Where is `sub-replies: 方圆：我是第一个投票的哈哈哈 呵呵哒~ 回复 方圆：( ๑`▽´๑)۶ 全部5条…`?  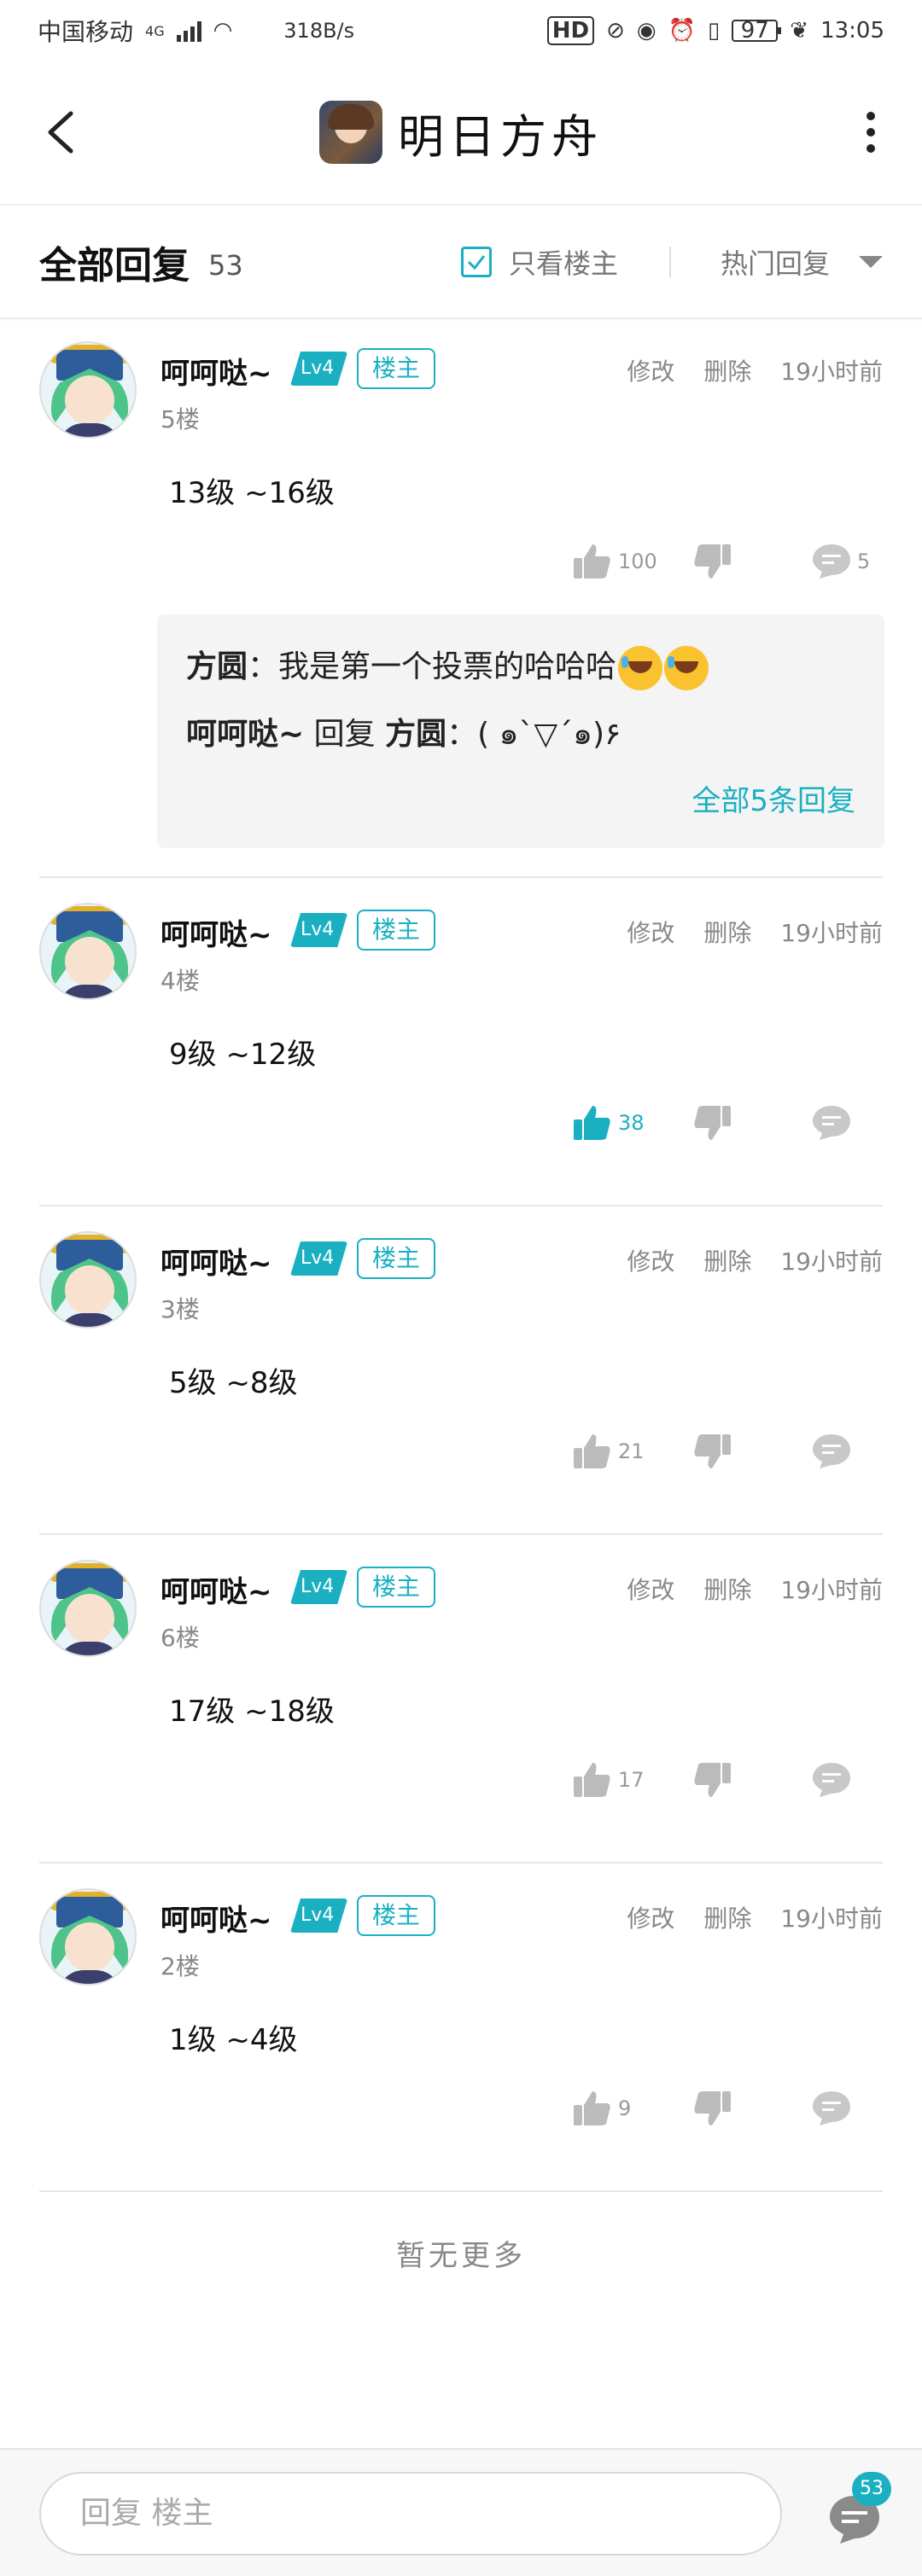
sub-replies: 方圆：我是第一个投票的哈哈哈 呵呵哒~ 回复 方圆：( ๑`▽´๑)۶ 全部5条… is located at coordinates (521, 731).